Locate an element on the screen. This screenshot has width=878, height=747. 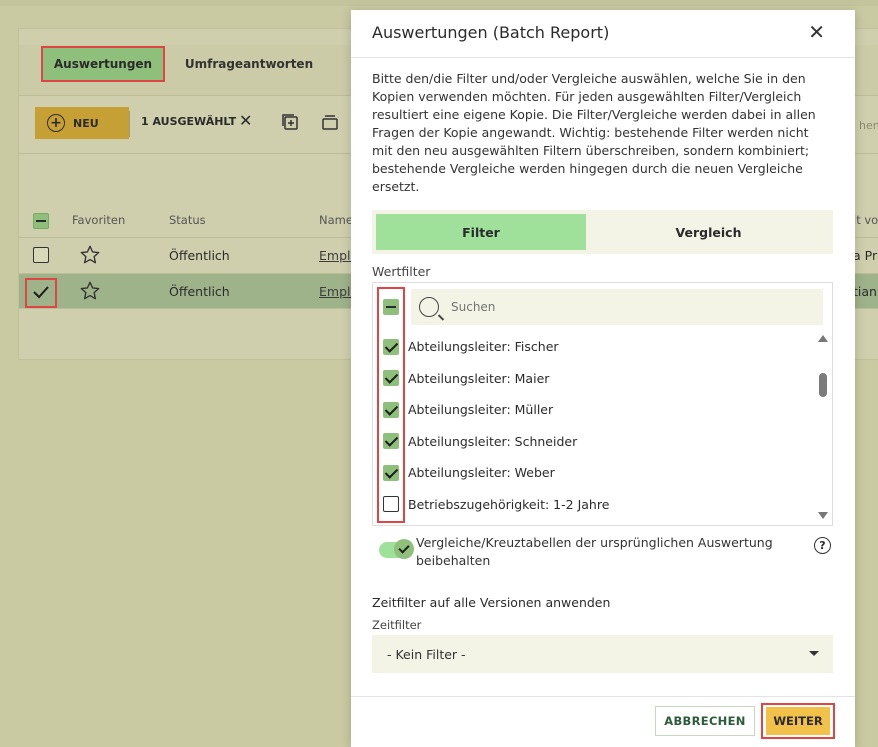
tab-compare: Vergleich is located at coordinates (708, 232).